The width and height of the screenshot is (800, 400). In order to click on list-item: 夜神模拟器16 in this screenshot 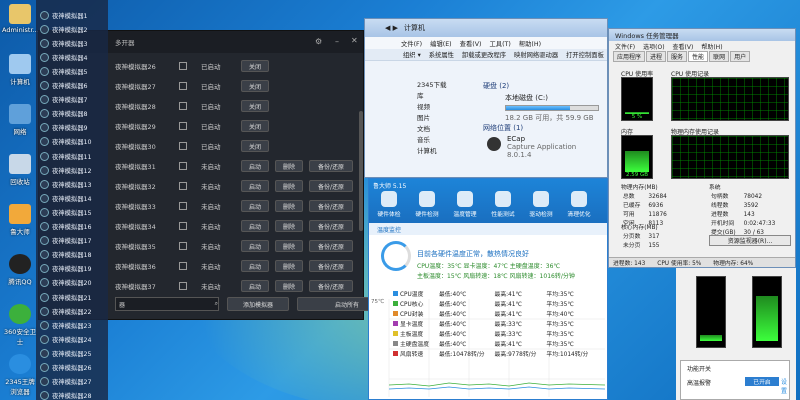, I will do `click(73, 227)`.